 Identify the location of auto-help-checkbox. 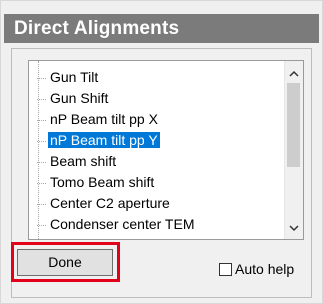
(225, 269).